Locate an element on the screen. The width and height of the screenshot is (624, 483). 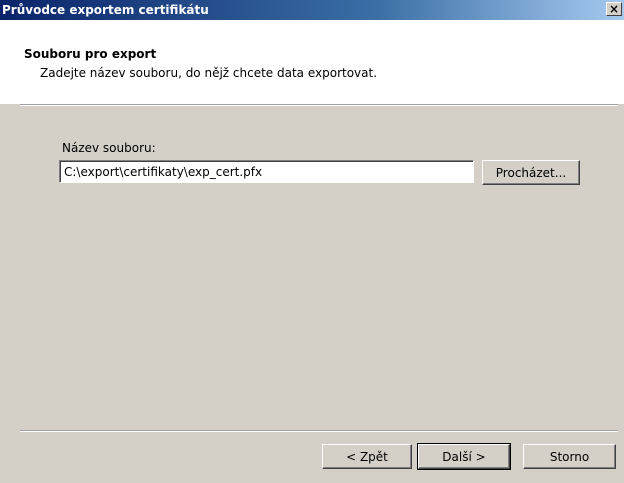
footer-divider is located at coordinates (319, 431).